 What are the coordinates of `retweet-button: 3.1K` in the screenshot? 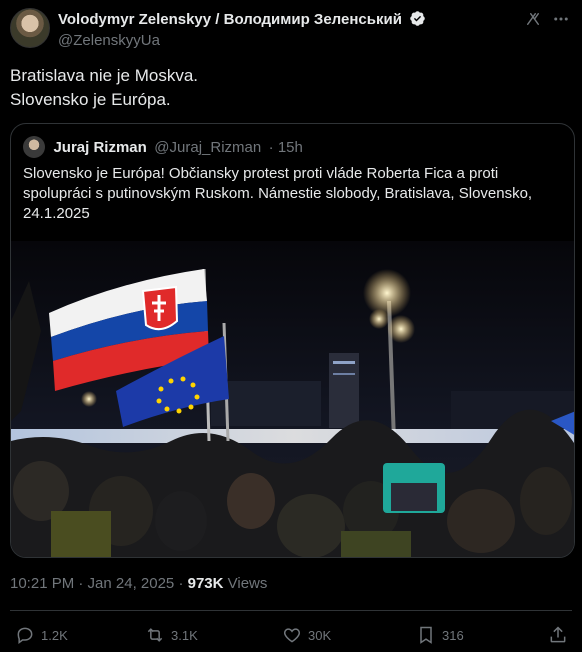 It's located at (171, 635).